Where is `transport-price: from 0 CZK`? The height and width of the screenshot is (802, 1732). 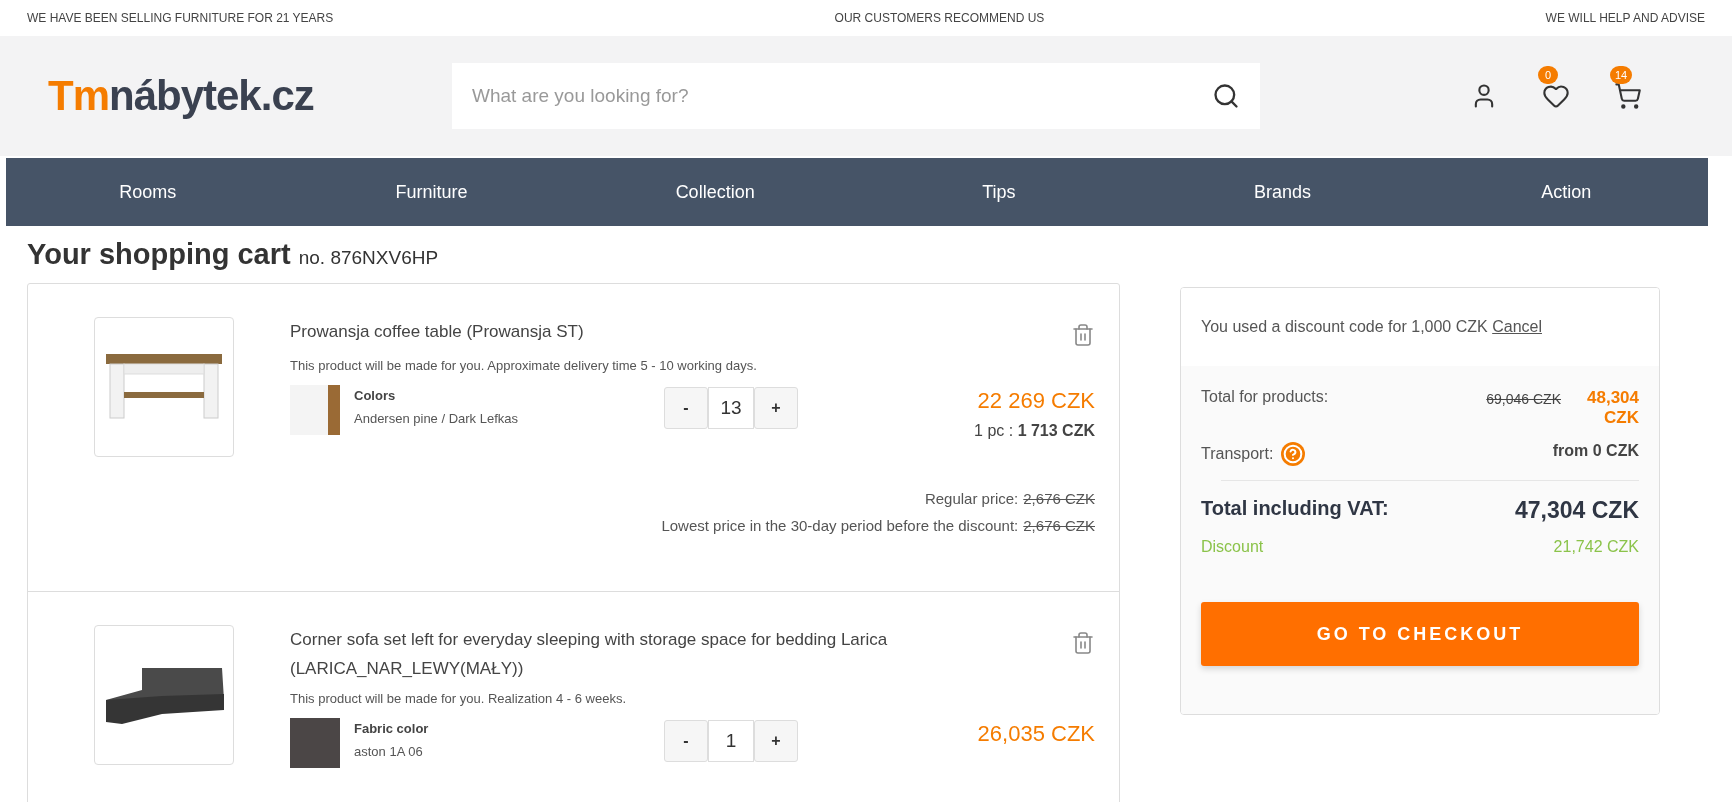
transport-price: from 0 CZK is located at coordinates (1595, 451).